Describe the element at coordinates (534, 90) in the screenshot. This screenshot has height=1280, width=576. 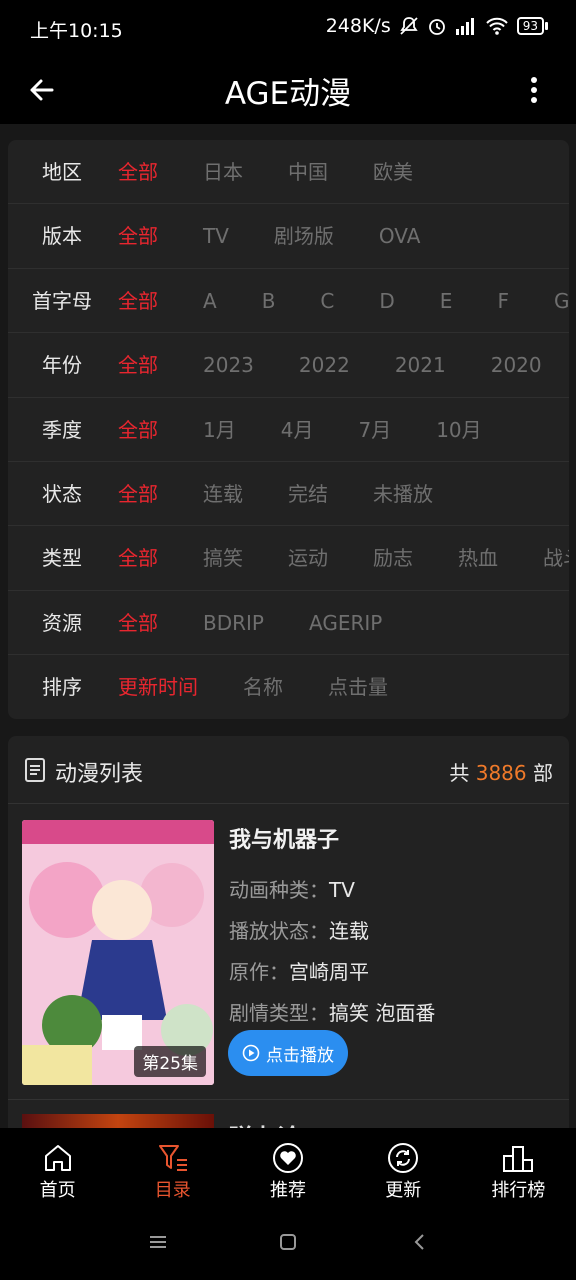
I see `more-vert-icon` at that location.